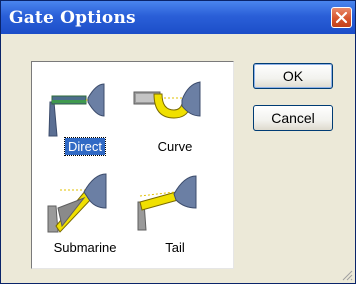 Image resolution: width=356 pixels, height=284 pixels. I want to click on gate-option-curve: Curve, so click(175, 116).